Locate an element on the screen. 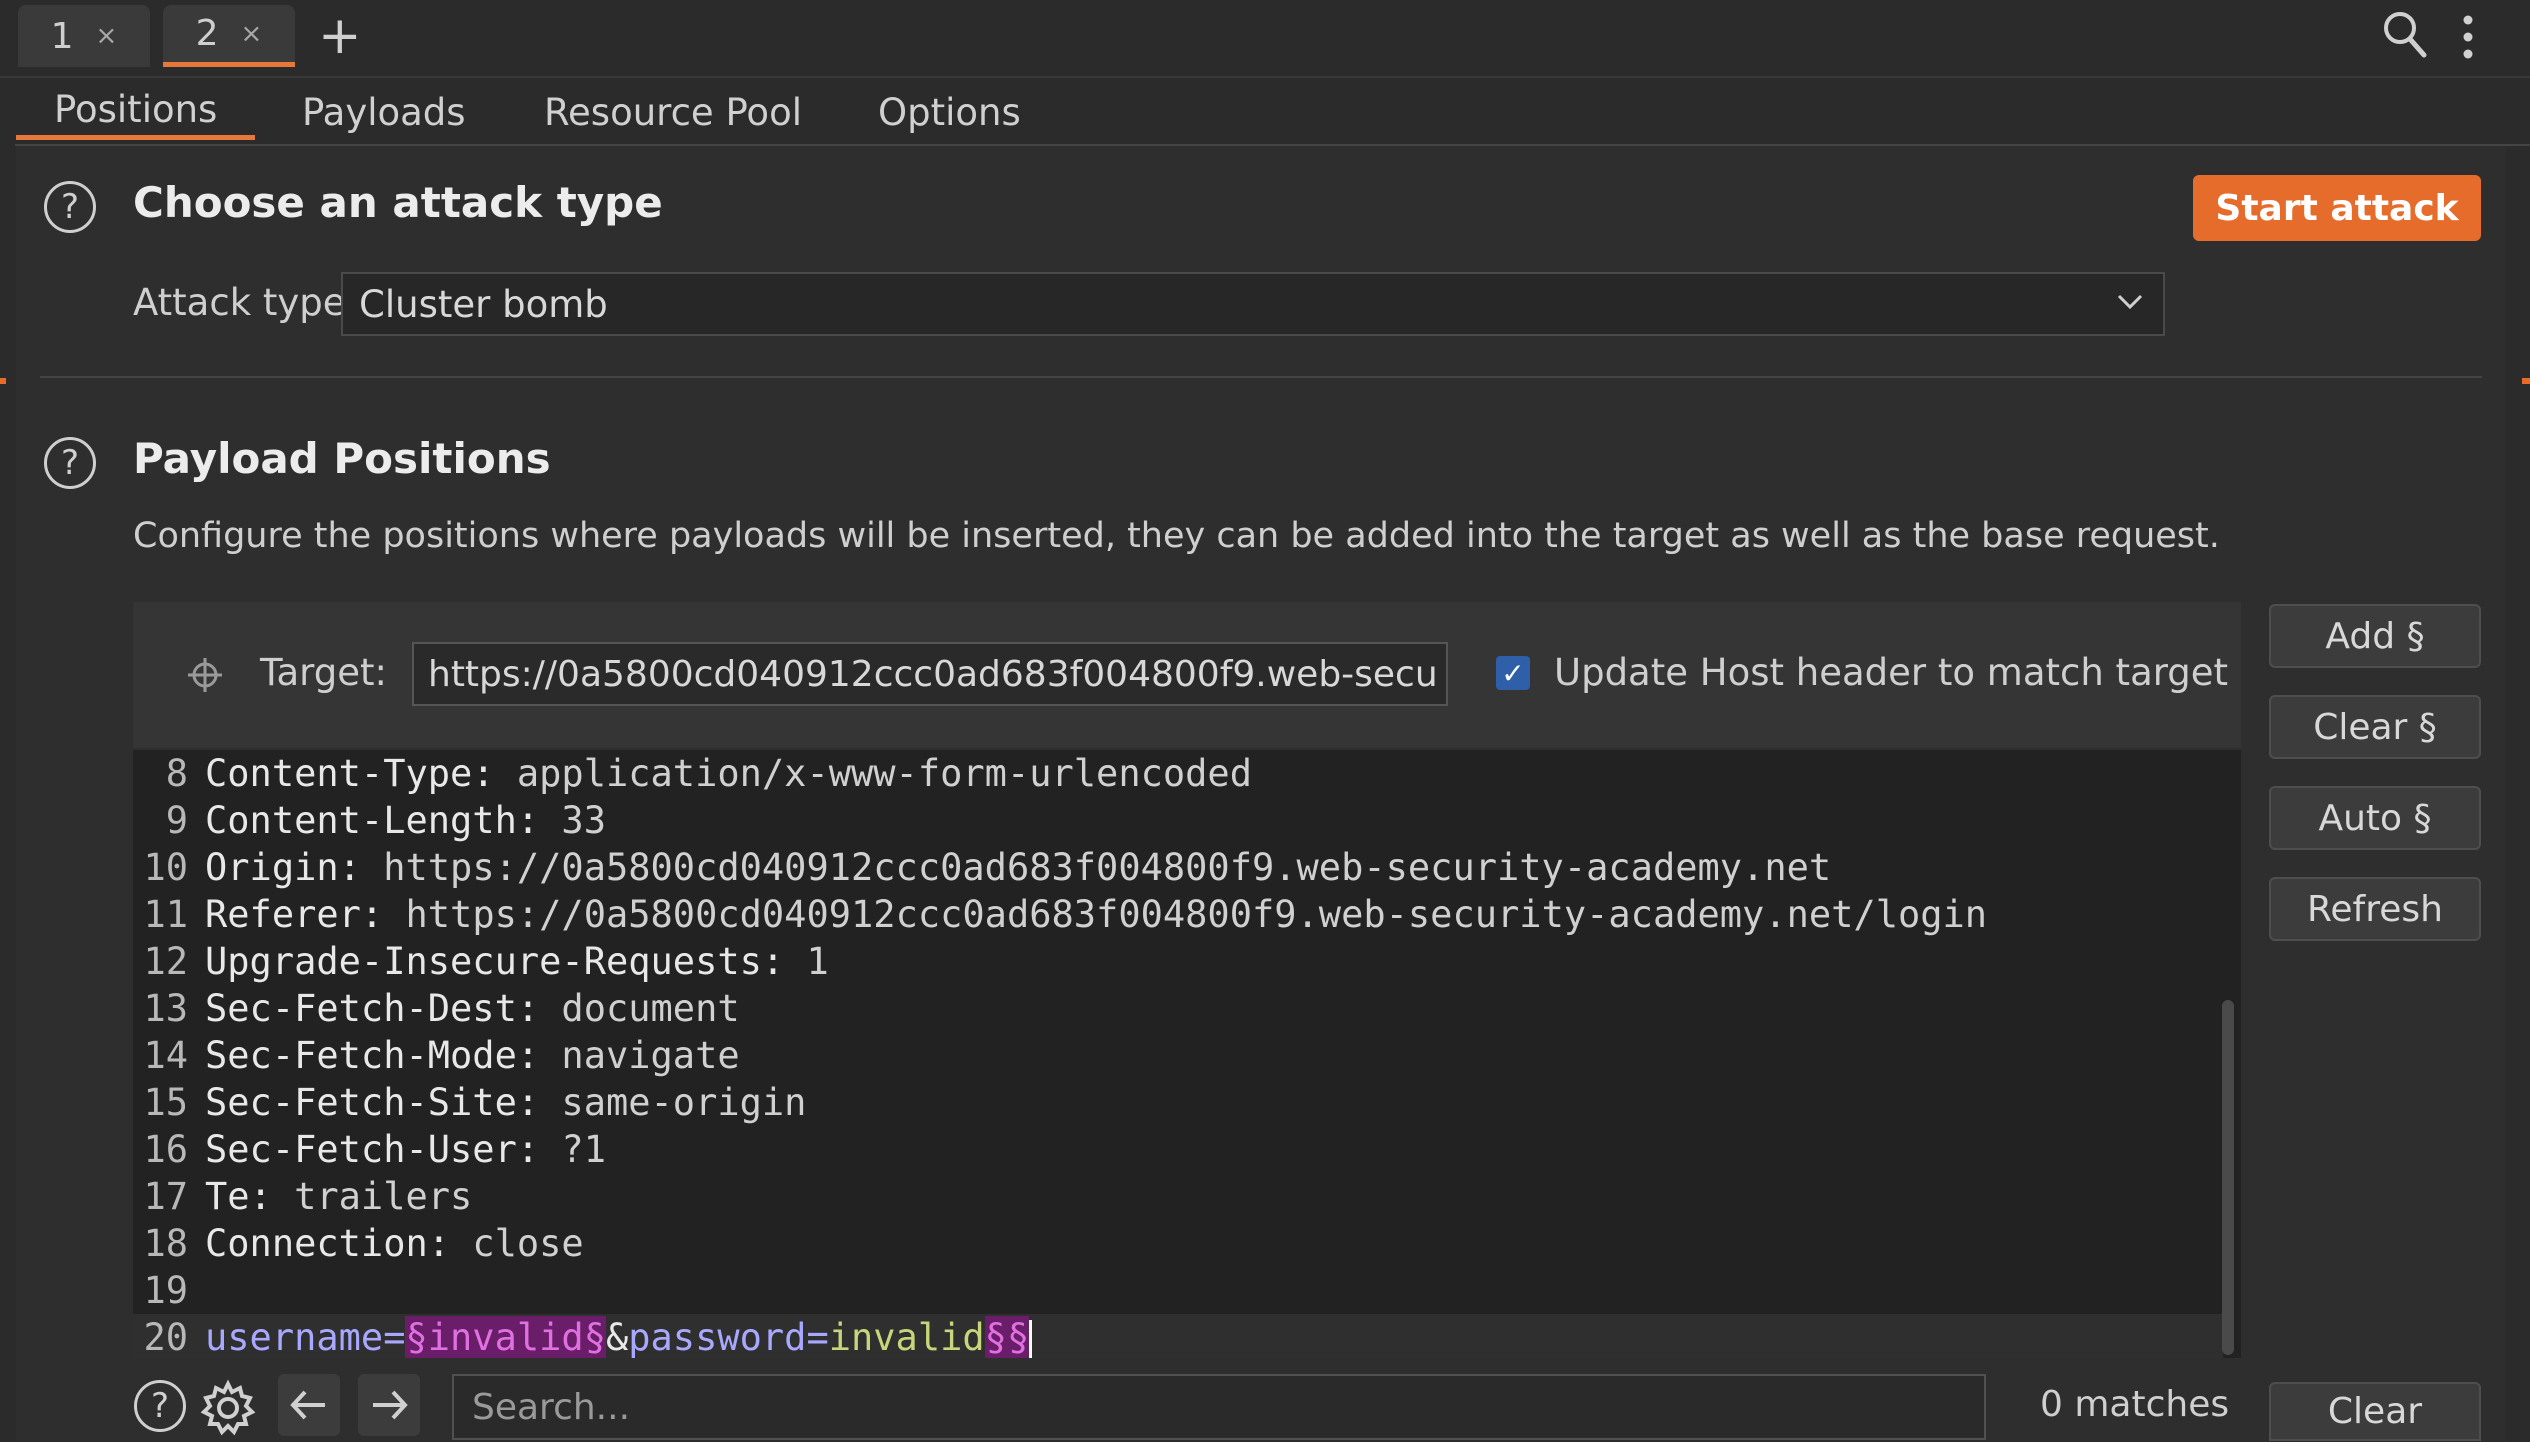 This screenshot has height=1442, width=2530. header-value: document is located at coordinates (639, 1008).